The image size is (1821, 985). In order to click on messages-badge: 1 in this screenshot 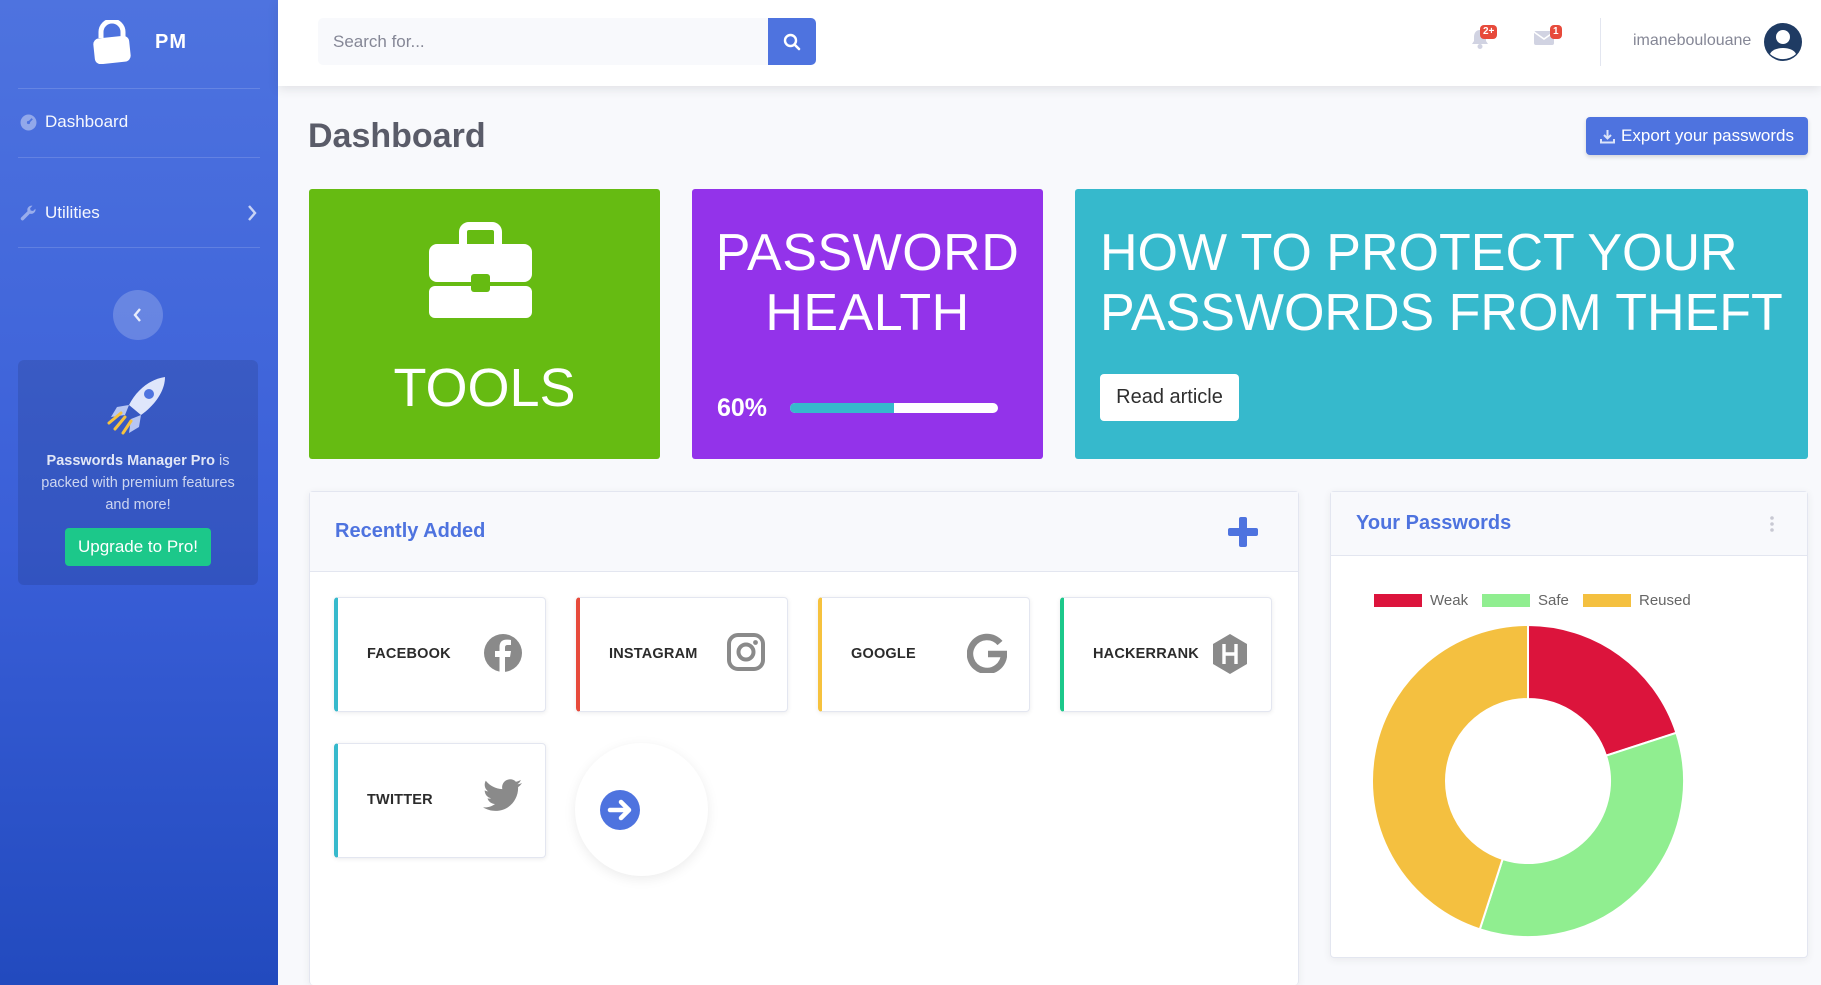, I will do `click(1556, 32)`.